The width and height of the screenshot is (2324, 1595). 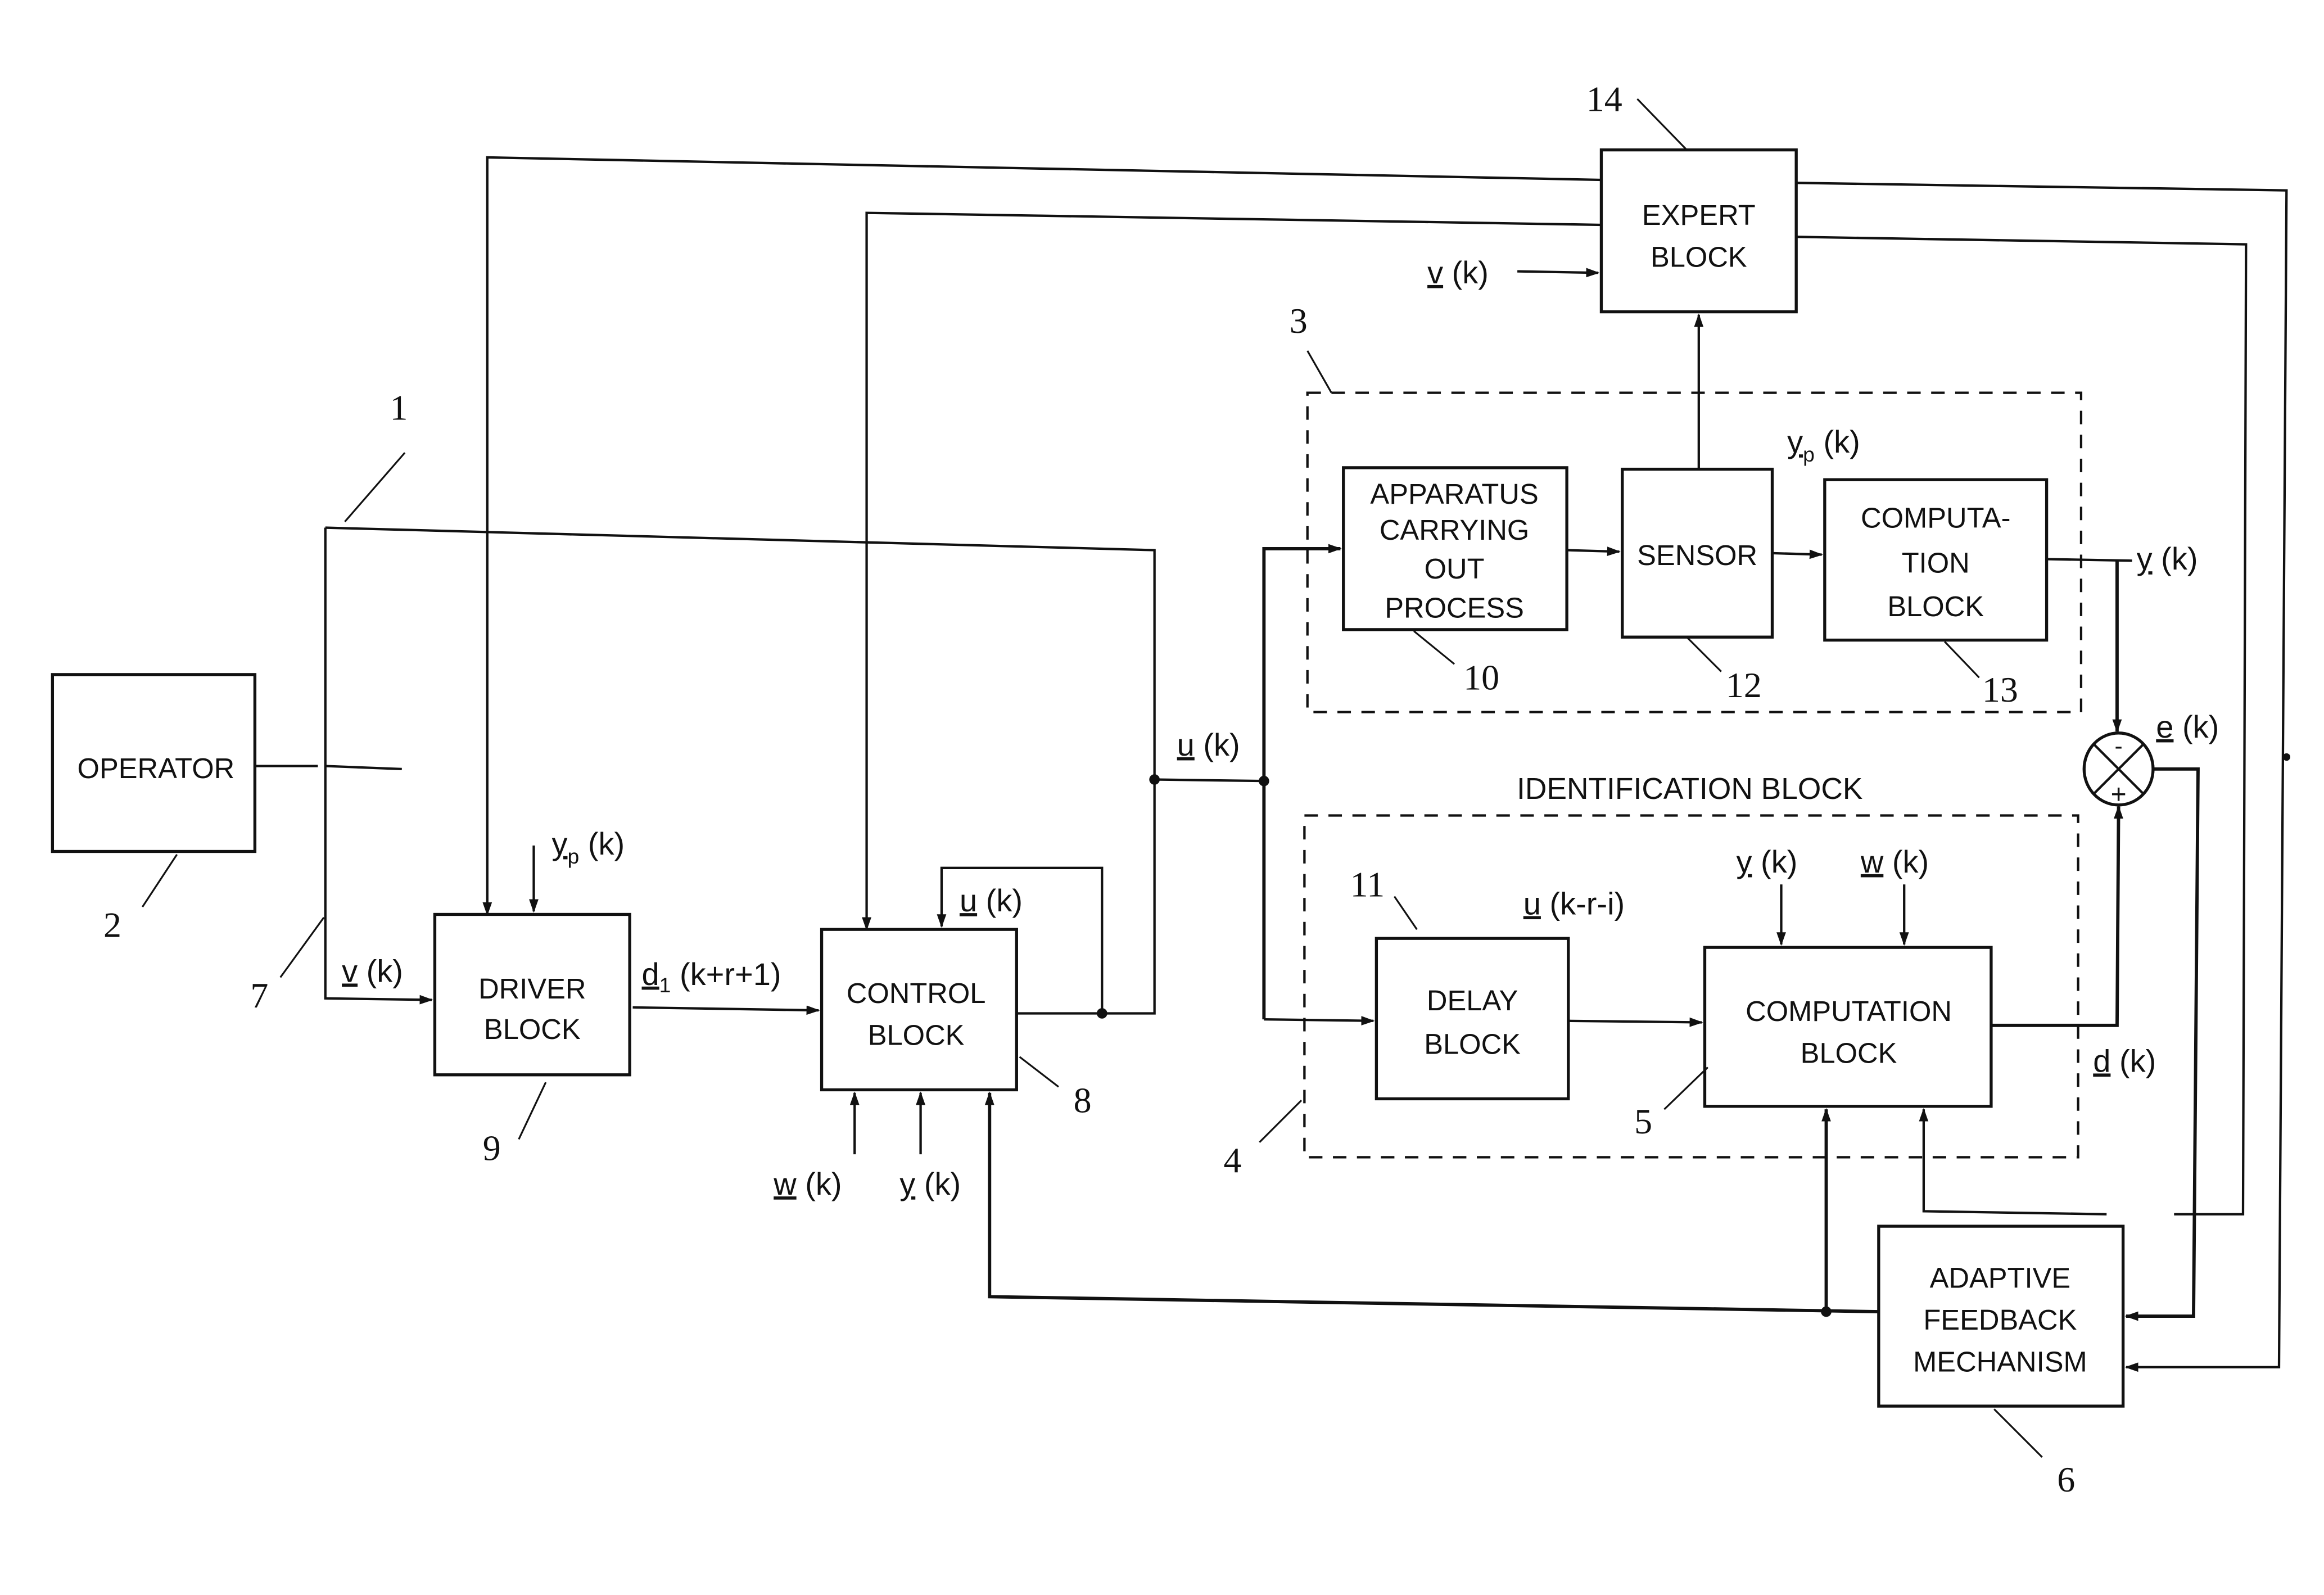 I want to click on control-label-1: CONTROL, so click(x=916, y=993).